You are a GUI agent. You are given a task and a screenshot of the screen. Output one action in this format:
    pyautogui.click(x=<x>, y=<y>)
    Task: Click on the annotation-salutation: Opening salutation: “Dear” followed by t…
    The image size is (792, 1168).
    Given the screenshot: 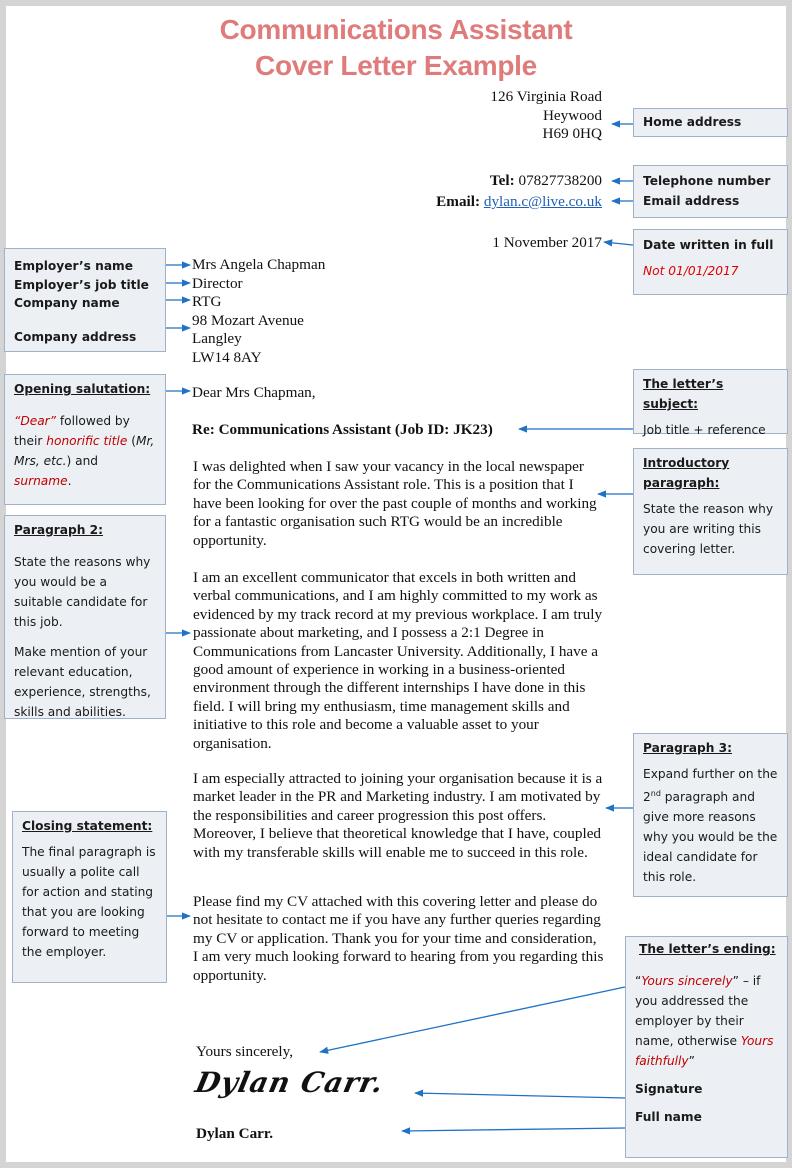 What is the action you would take?
    pyautogui.click(x=85, y=439)
    